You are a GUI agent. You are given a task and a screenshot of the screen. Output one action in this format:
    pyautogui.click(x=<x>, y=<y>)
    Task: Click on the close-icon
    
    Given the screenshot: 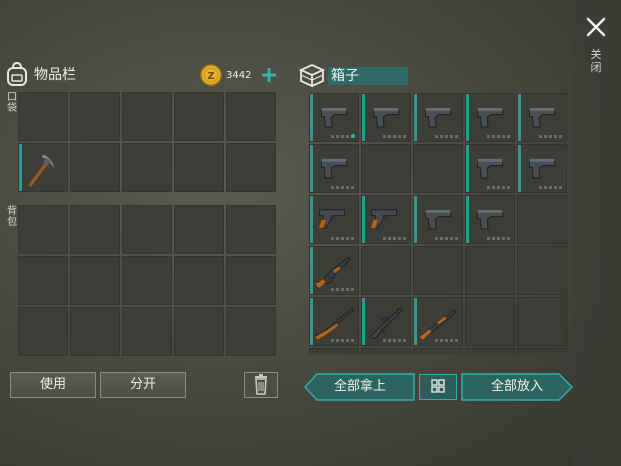 What is the action you would take?
    pyautogui.click(x=596, y=27)
    